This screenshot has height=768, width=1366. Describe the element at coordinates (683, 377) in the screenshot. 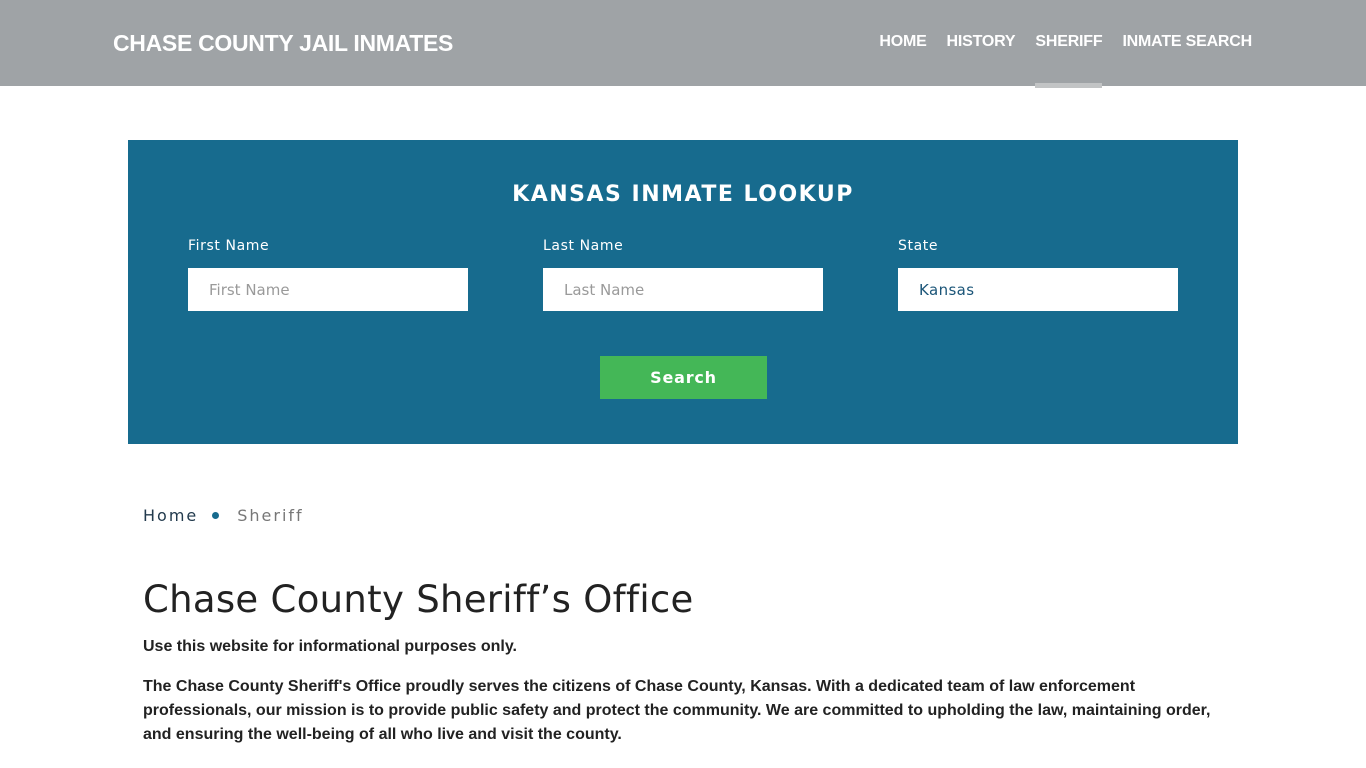

I see `search-button: Search` at that location.